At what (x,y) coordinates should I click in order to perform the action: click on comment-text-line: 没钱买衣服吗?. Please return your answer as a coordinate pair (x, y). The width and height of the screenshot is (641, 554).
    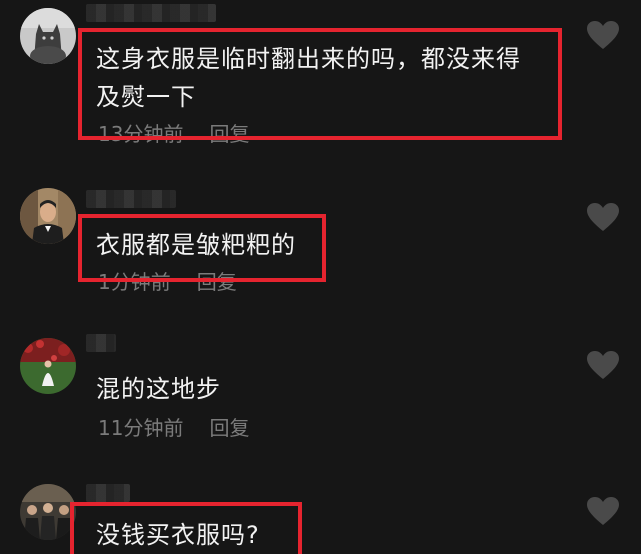
    Looking at the image, I should click on (178, 535).